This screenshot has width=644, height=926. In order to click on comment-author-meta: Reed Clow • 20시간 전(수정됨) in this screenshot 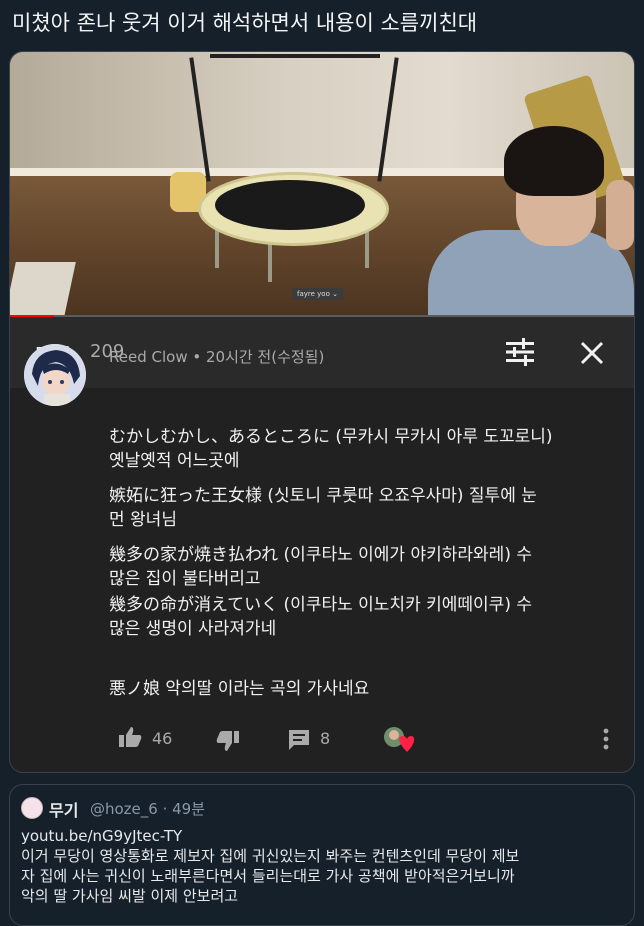, I will do `click(216, 356)`.